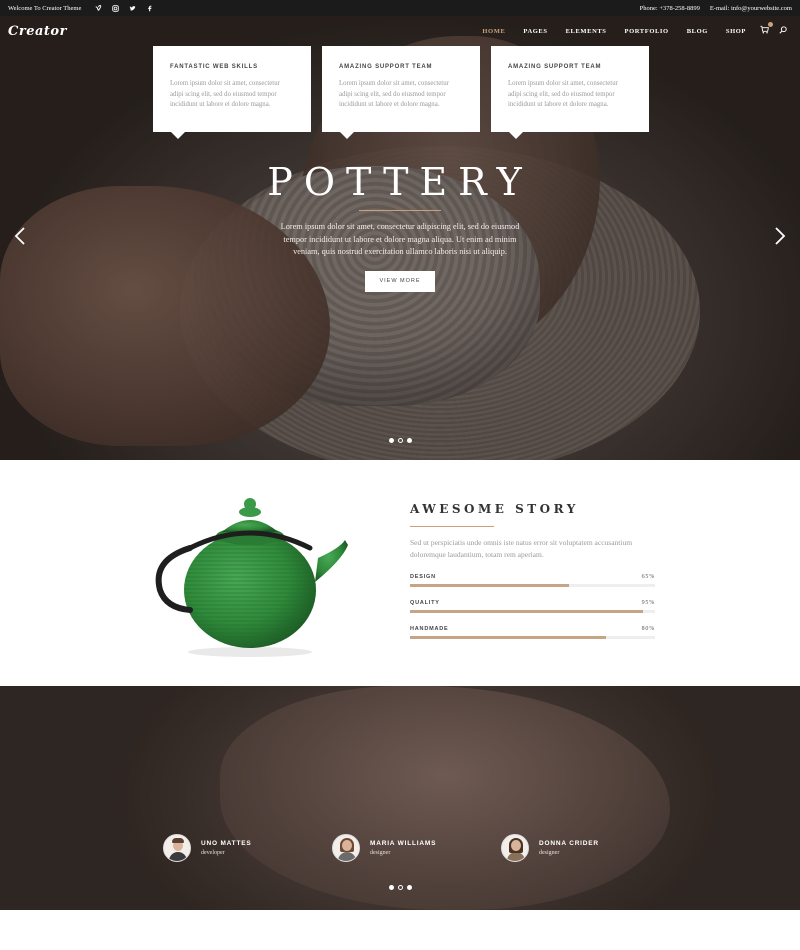 This screenshot has width=800, height=950. What do you see at coordinates (770, 24) in the screenshot?
I see `cart-count-badge` at bounding box center [770, 24].